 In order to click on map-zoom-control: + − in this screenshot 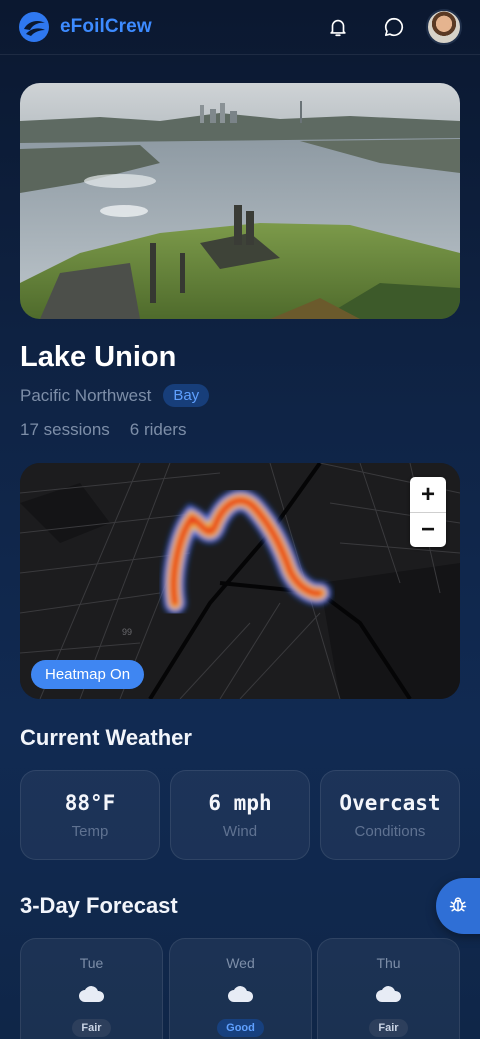, I will do `click(428, 512)`.